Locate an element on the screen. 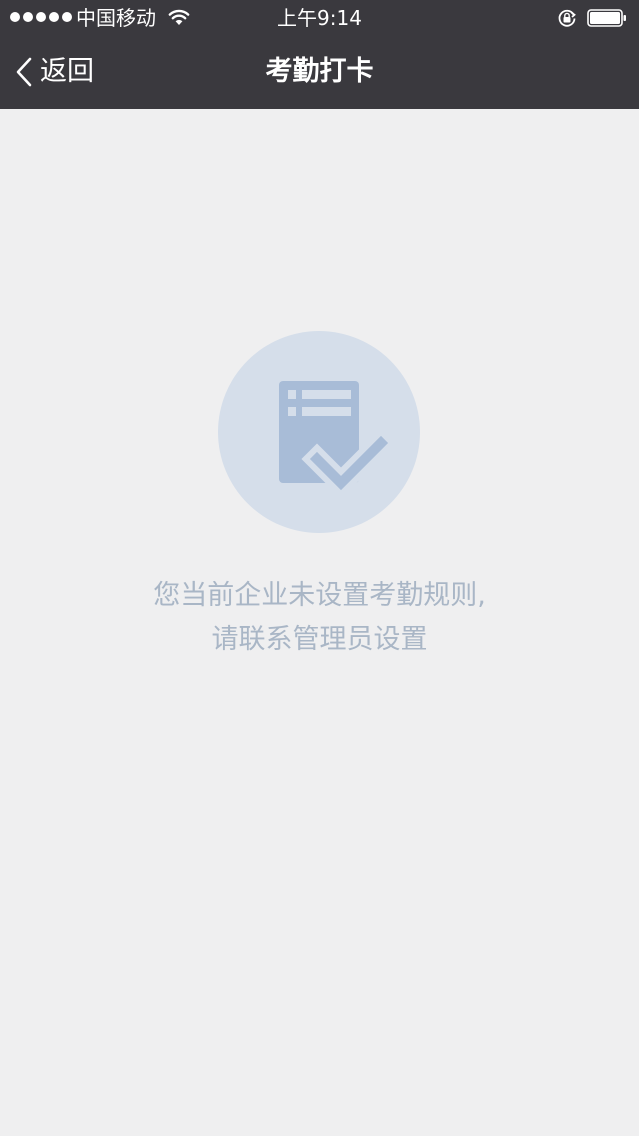  empty-state-message: 您当前企业未设置考勤规则, 请联系管理员设置 is located at coordinates (319, 618).